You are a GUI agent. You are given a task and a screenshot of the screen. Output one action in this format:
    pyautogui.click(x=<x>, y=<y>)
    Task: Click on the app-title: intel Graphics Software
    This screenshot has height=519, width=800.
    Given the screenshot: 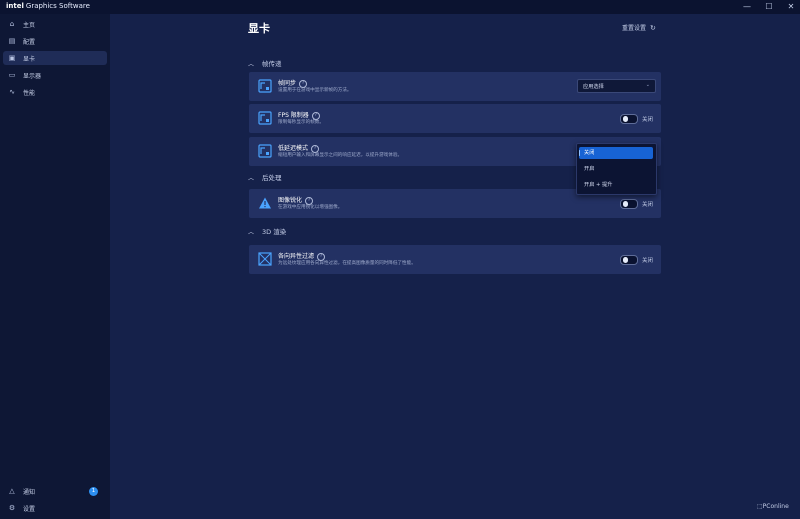 What is the action you would take?
    pyautogui.click(x=48, y=6)
    